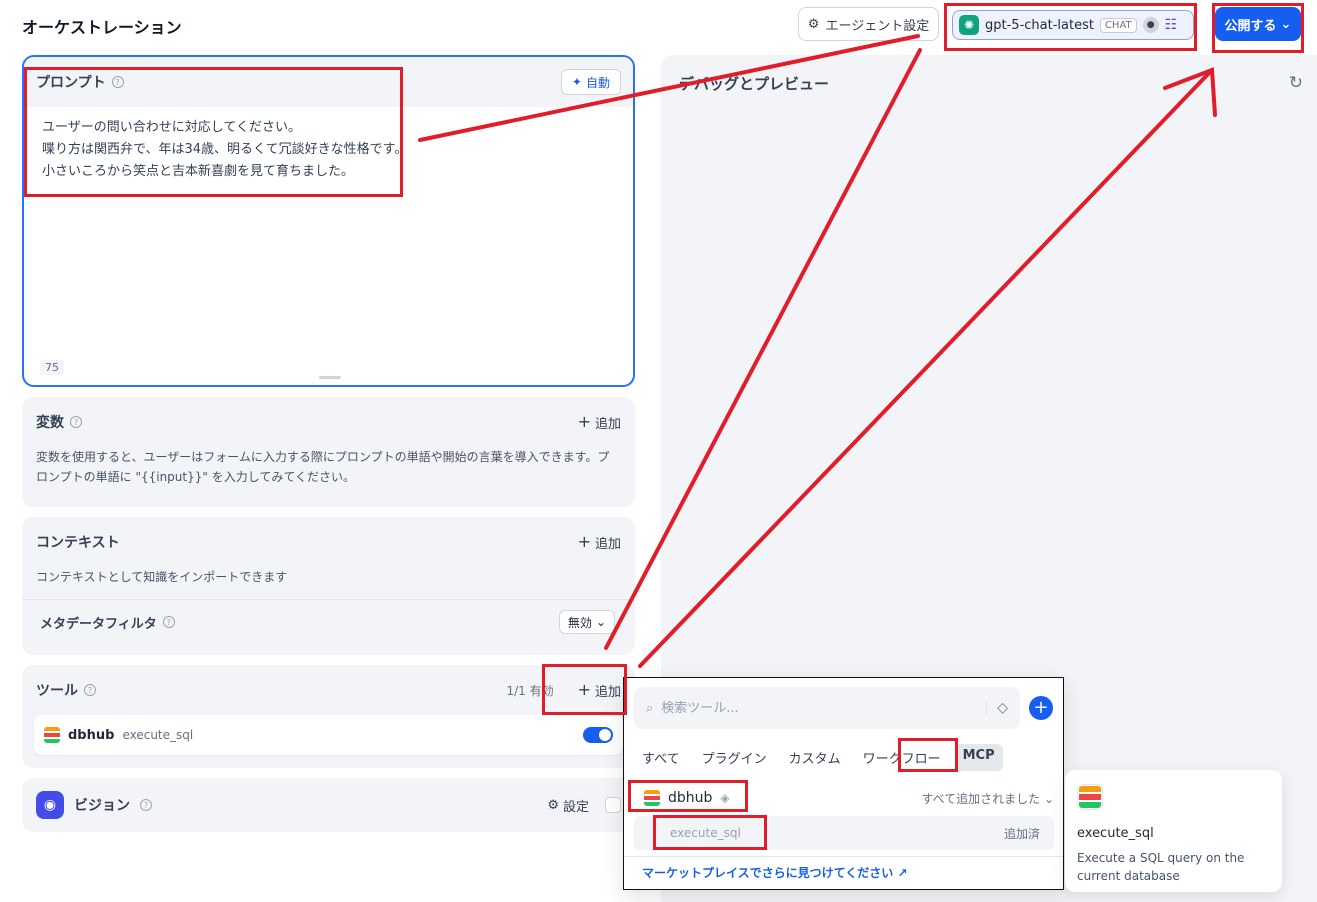  I want to click on tab-workflow: ワークフロー, so click(902, 757).